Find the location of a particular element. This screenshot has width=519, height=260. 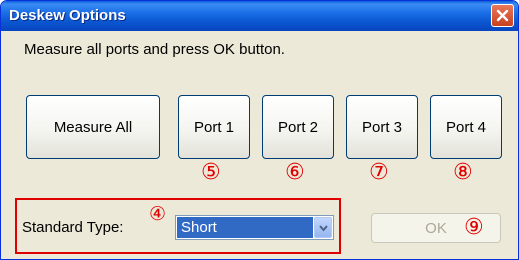

annotation-9: ⑨ is located at coordinates (474, 227).